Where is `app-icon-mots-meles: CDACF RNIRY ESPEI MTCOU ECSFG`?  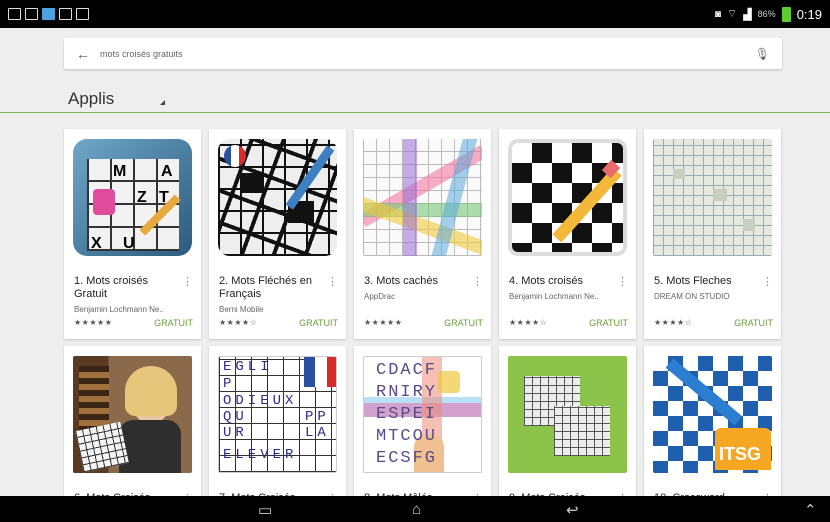 app-icon-mots-meles: CDACF RNIRY ESPEI MTCOU ECSFG is located at coordinates (422, 414).